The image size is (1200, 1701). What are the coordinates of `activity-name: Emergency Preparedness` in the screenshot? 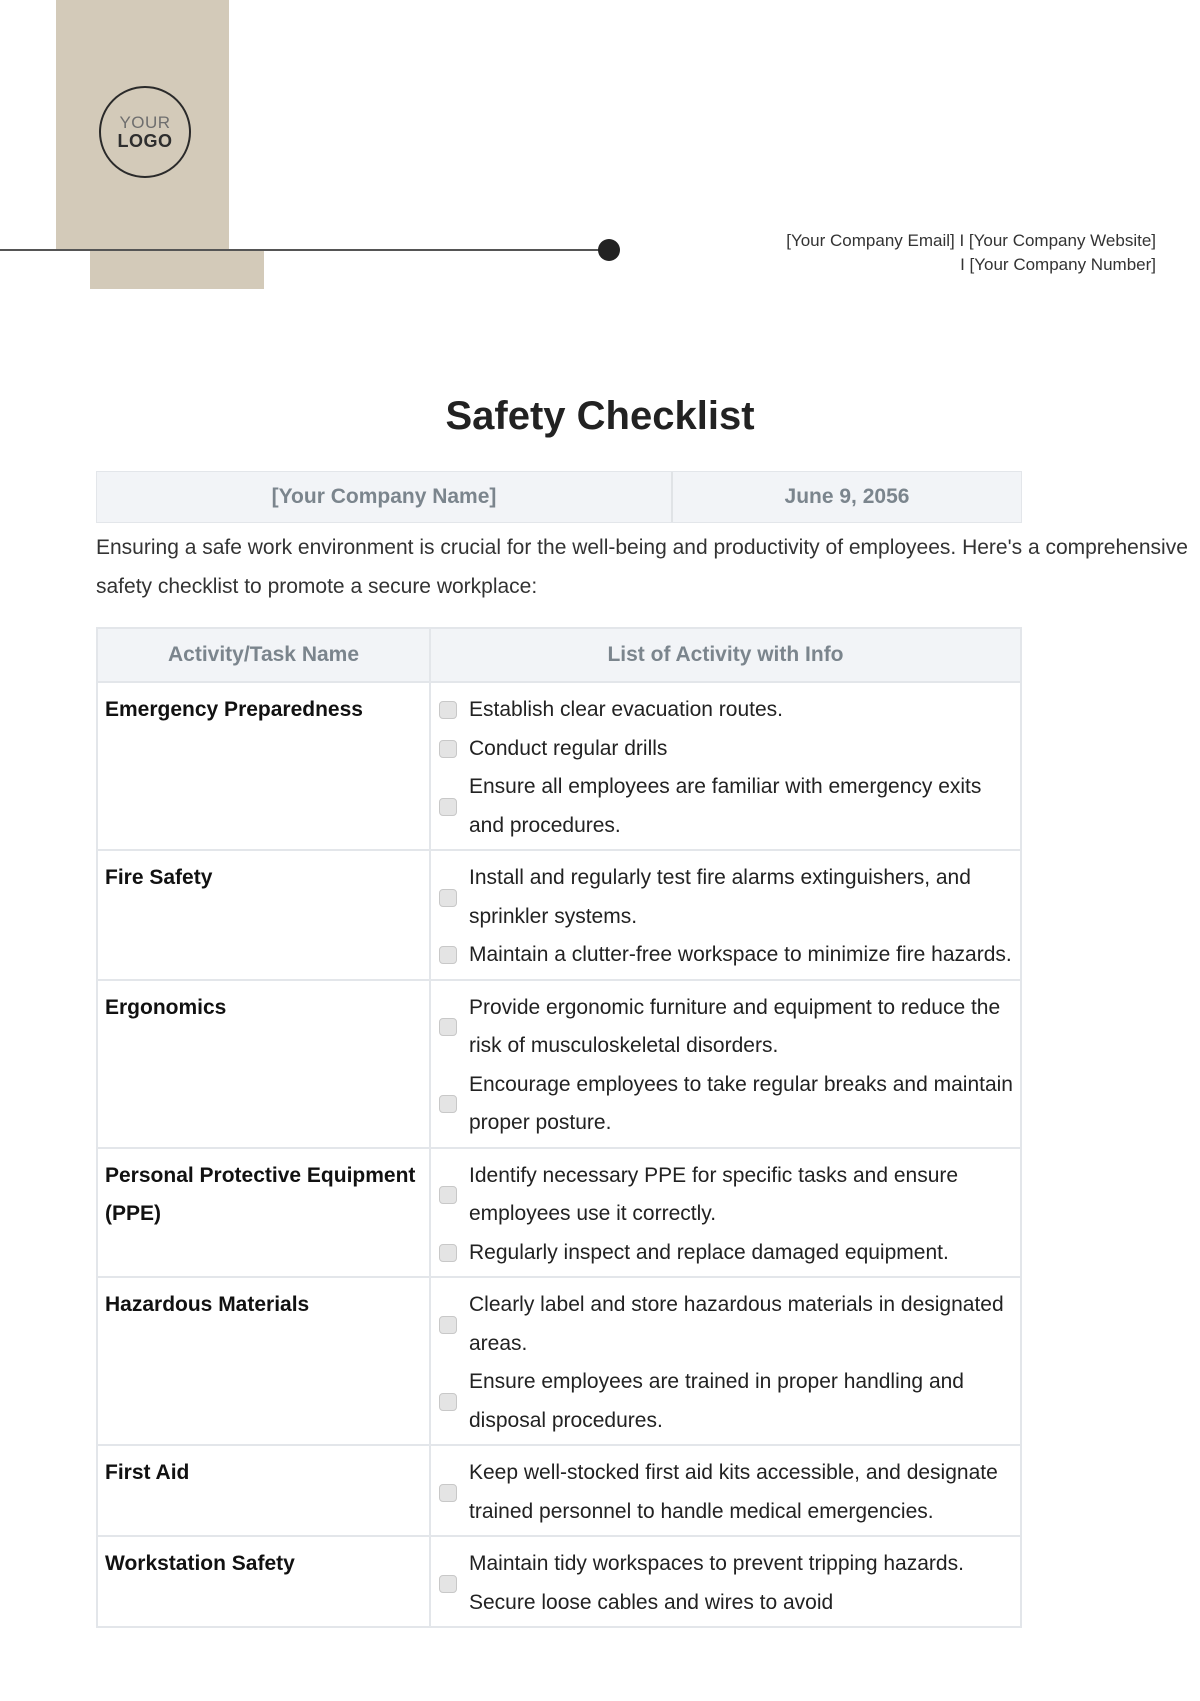 It's located at (263, 766).